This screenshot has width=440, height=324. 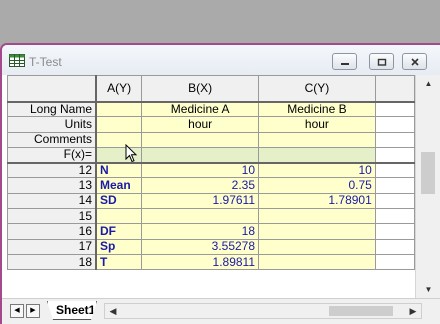 I want to click on row-number: 14, so click(x=52, y=201).